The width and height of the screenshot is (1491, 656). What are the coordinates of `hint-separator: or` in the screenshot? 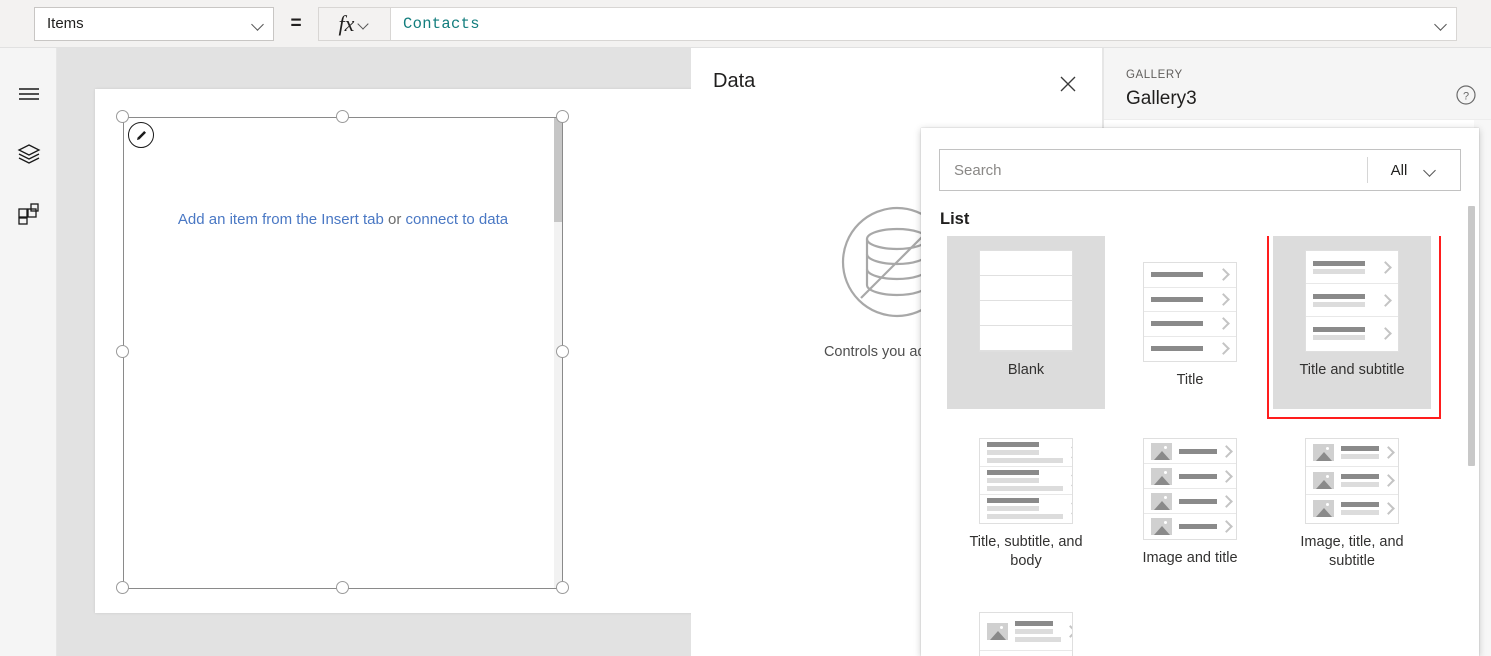 It's located at (394, 219).